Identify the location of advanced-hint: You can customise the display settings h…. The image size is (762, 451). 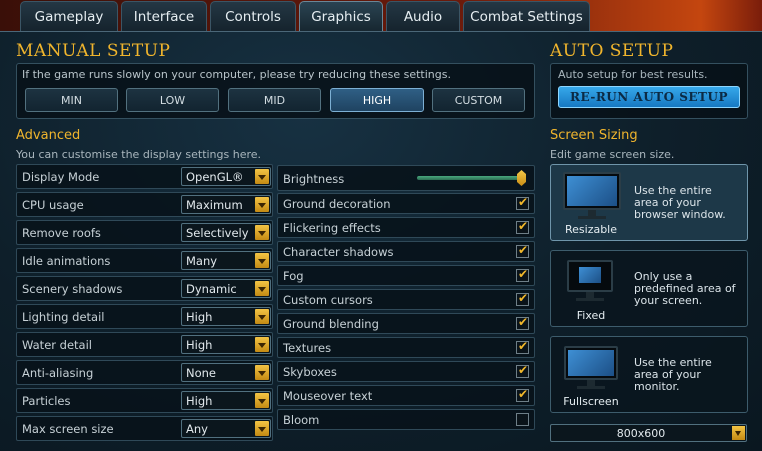
(139, 154).